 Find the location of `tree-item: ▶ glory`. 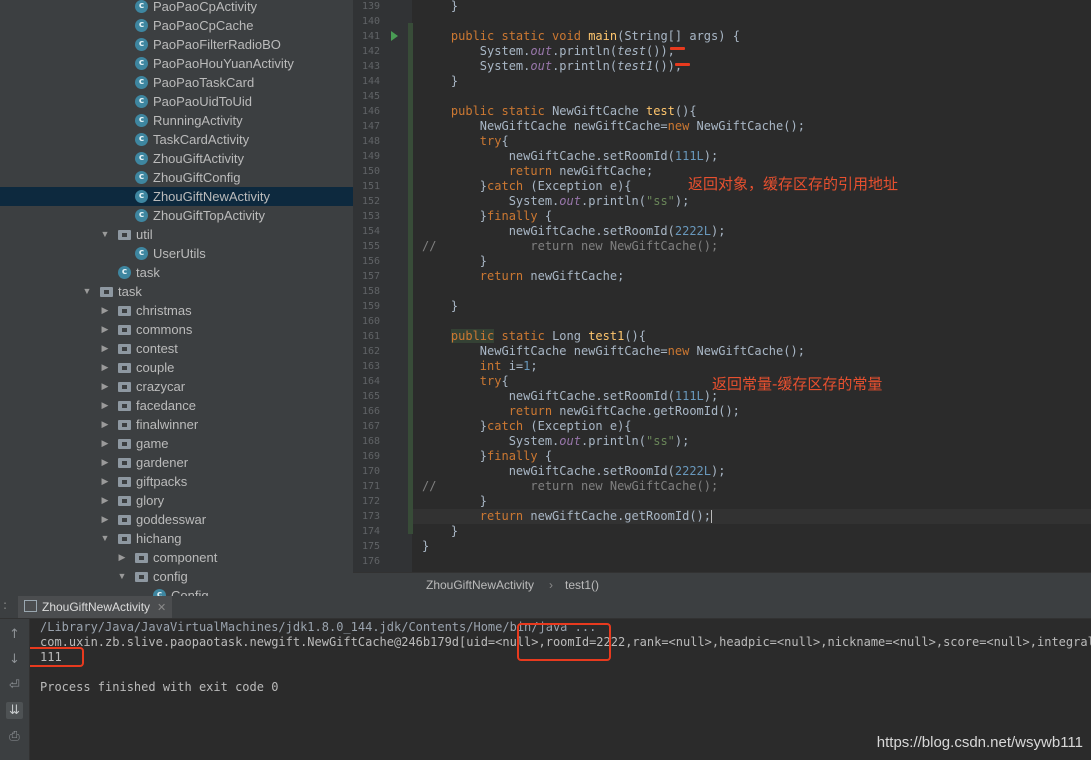

tree-item: ▶ glory is located at coordinates (176, 500).